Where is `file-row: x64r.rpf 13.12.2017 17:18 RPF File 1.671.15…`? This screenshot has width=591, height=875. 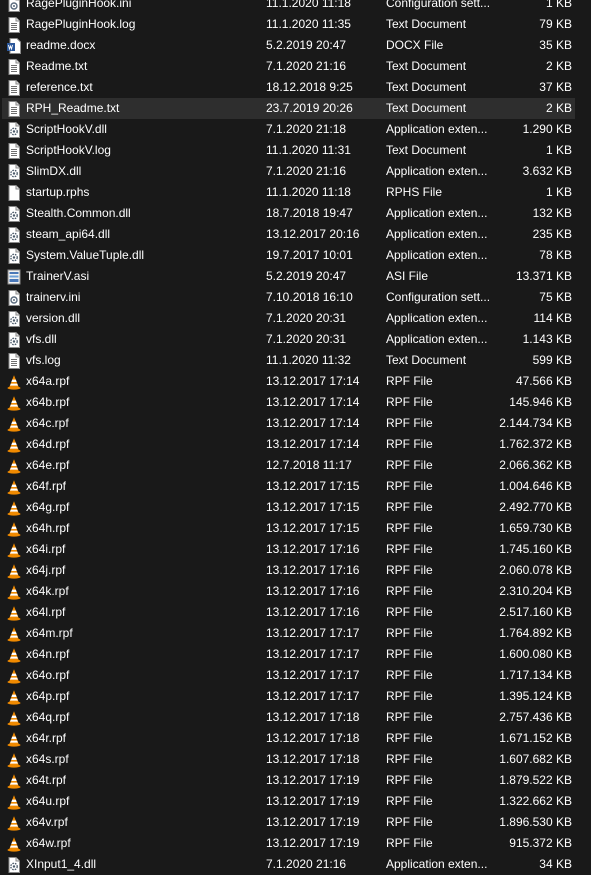
file-row: x64r.rpf 13.12.2017 17:18 RPF File 1.671.15… is located at coordinates (295, 738).